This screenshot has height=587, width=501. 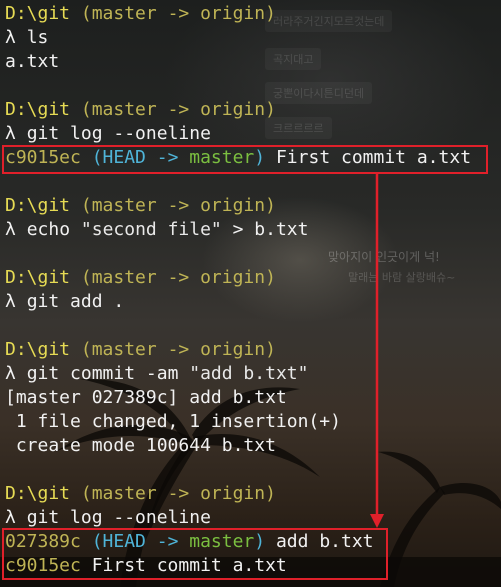 I want to click on command-text: ls, so click(x=37, y=37).